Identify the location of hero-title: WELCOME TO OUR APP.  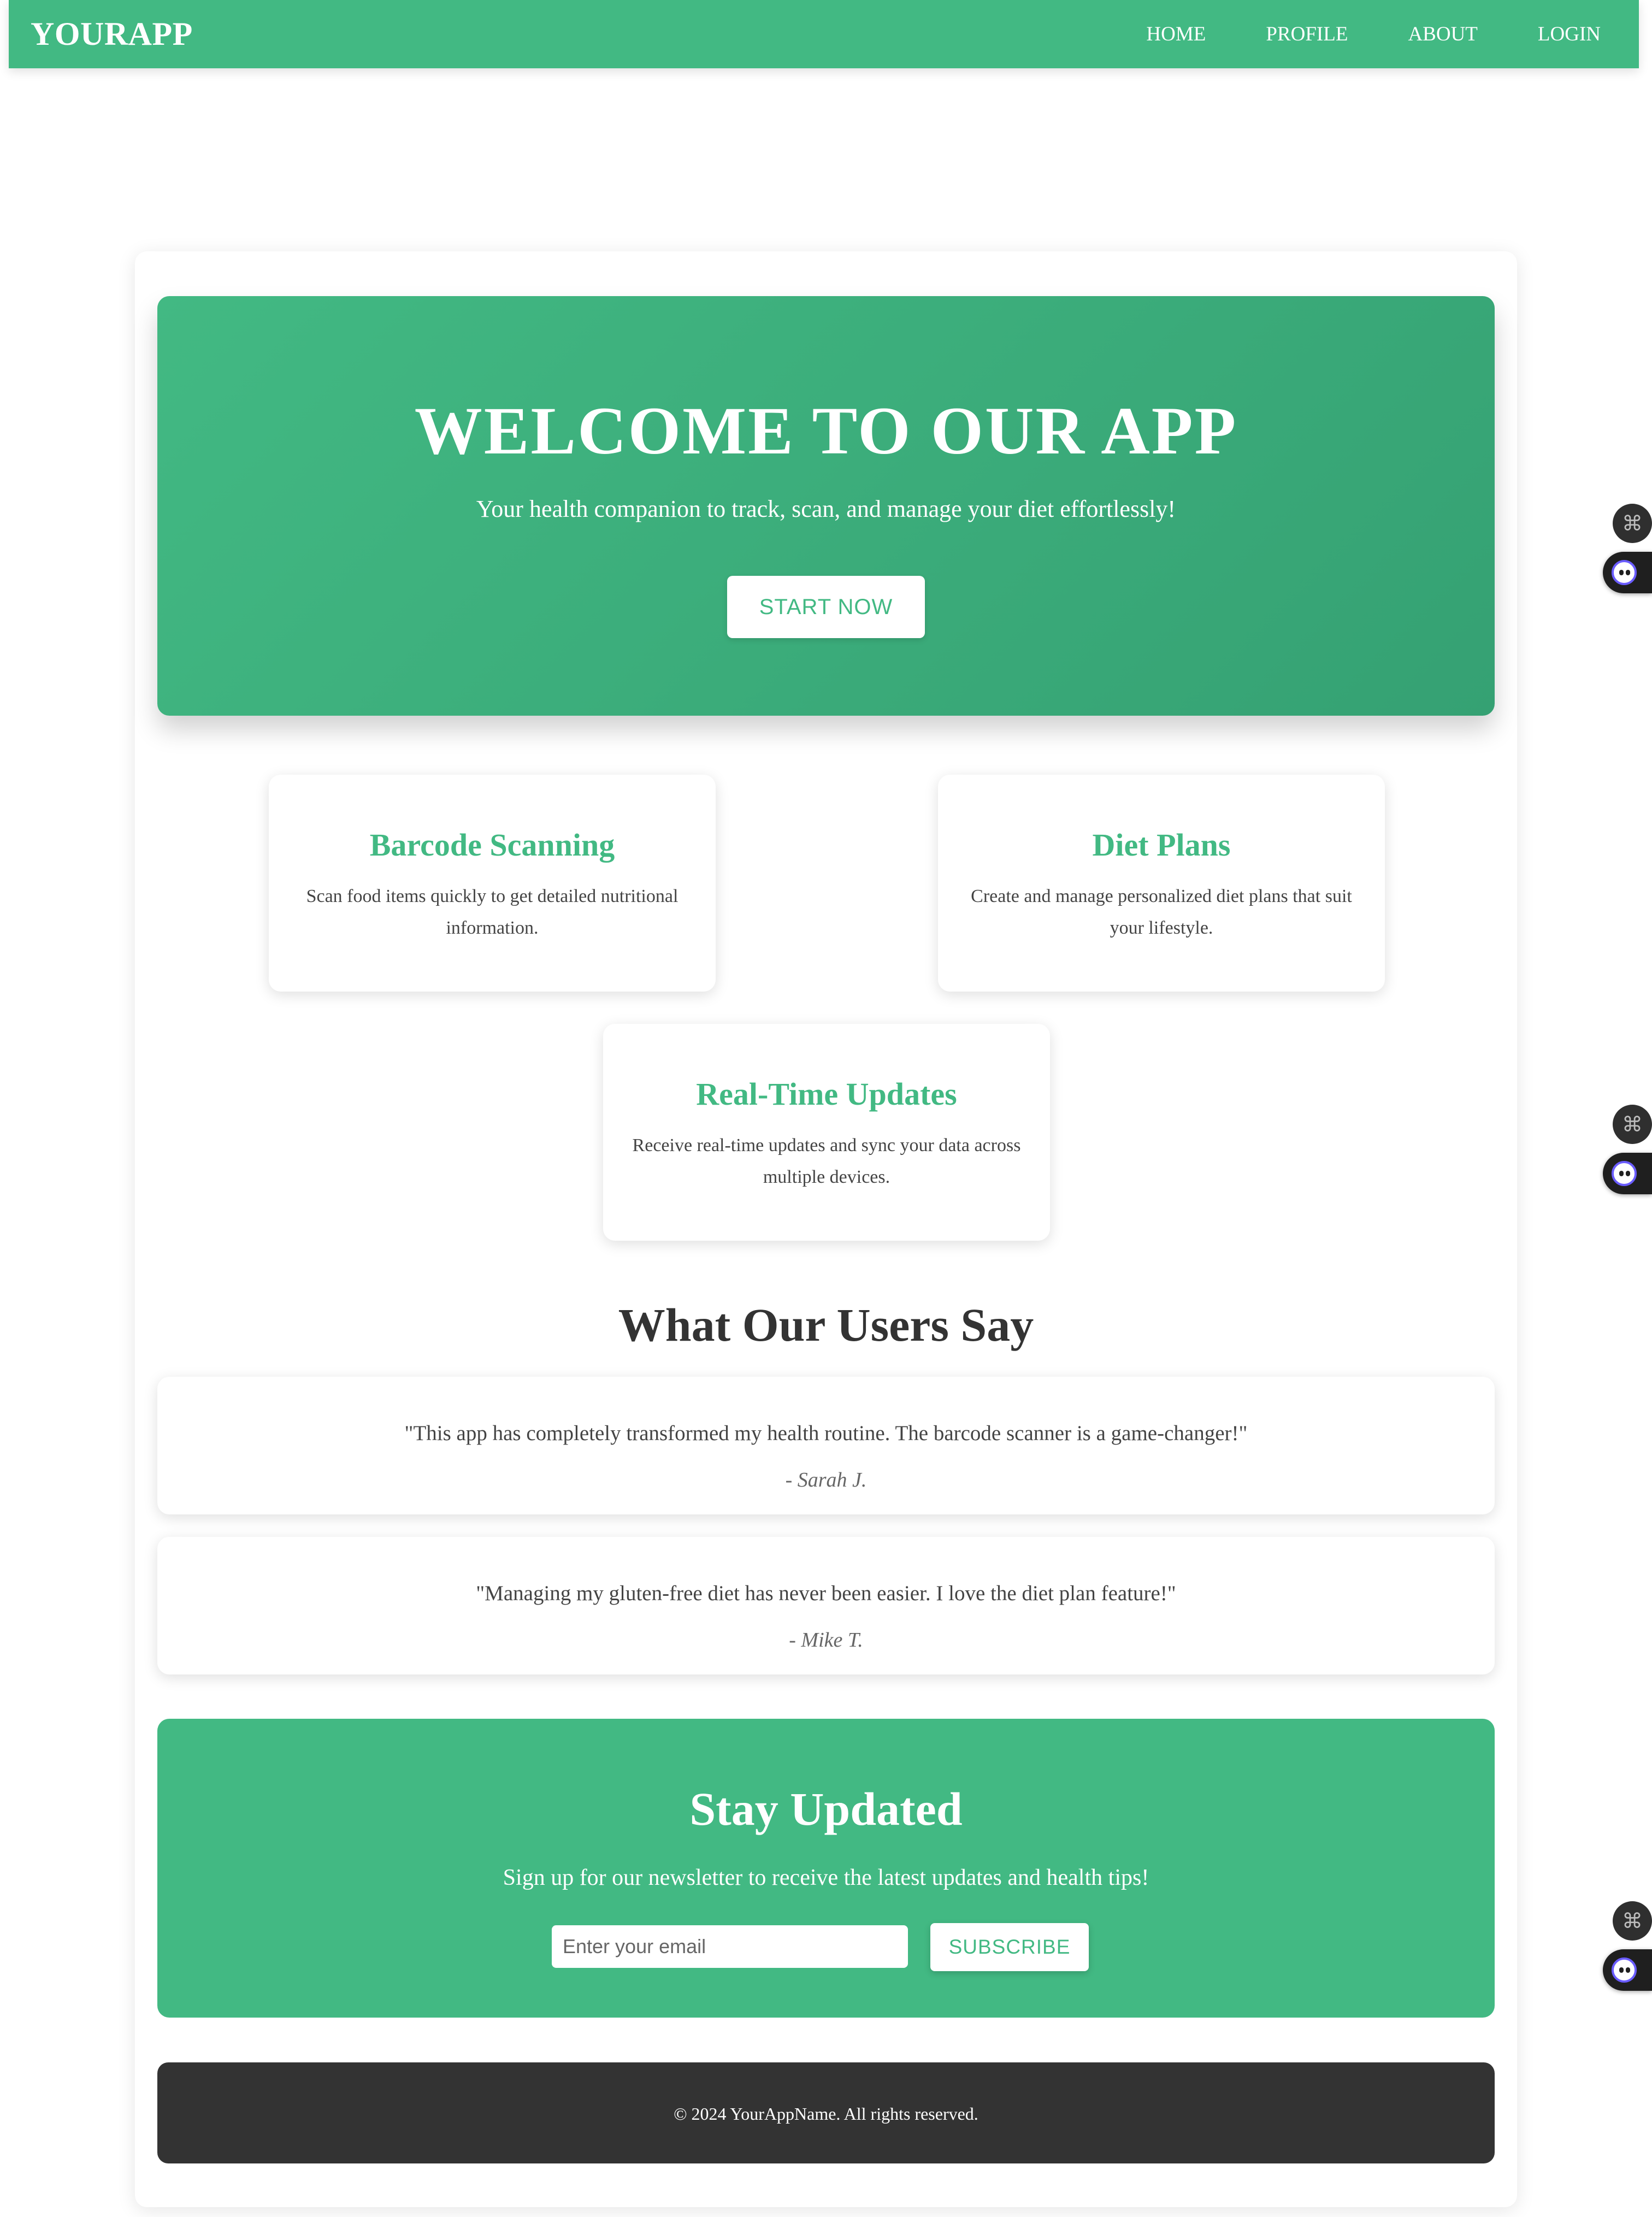
(826, 430).